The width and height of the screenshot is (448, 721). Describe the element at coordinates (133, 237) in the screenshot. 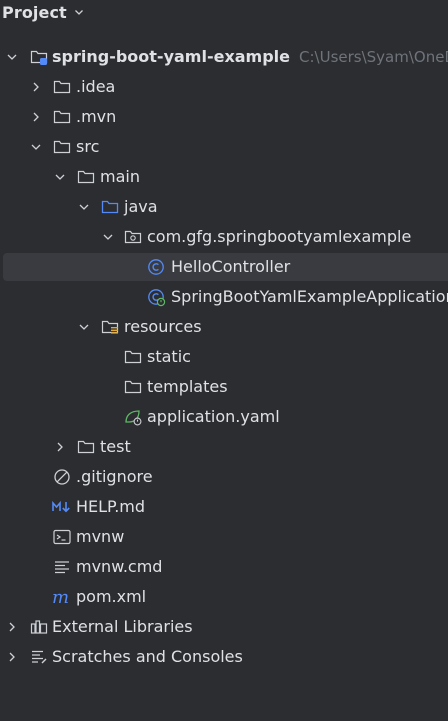

I see `package-icon` at that location.